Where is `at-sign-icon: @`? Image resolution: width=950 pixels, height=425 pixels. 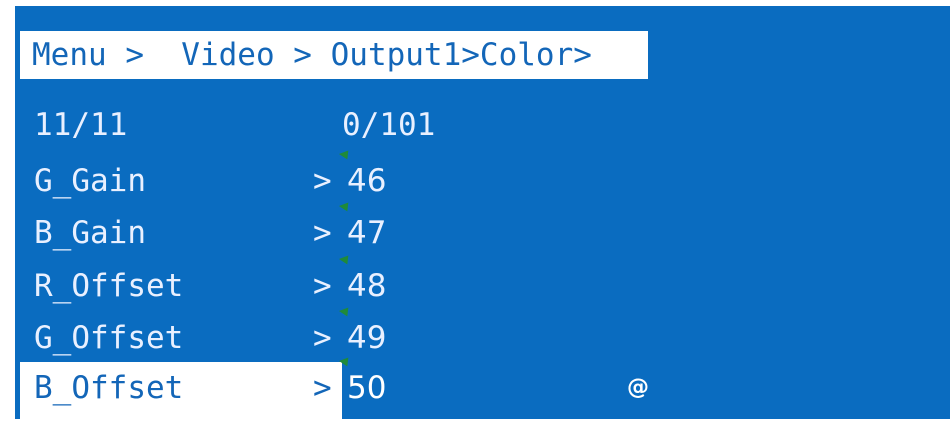
at-sign-icon: @ is located at coordinates (638, 387).